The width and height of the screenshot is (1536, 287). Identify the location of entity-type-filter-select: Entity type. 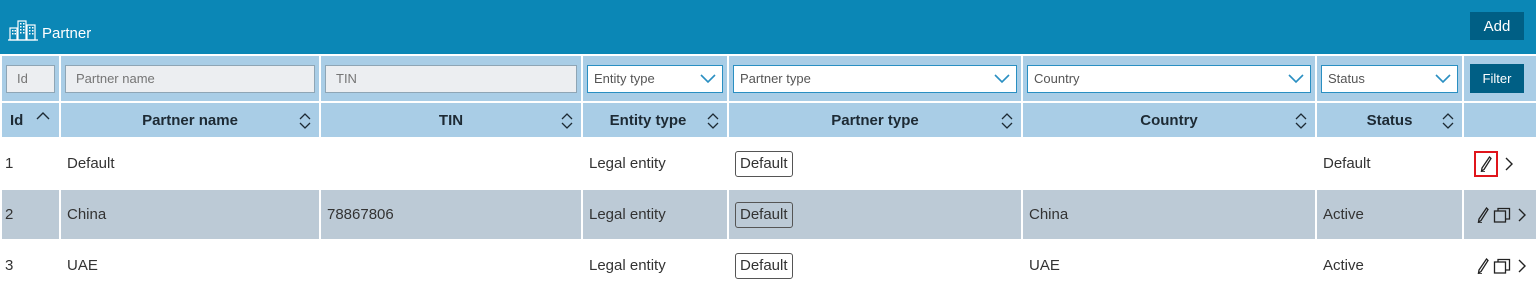
(655, 78).